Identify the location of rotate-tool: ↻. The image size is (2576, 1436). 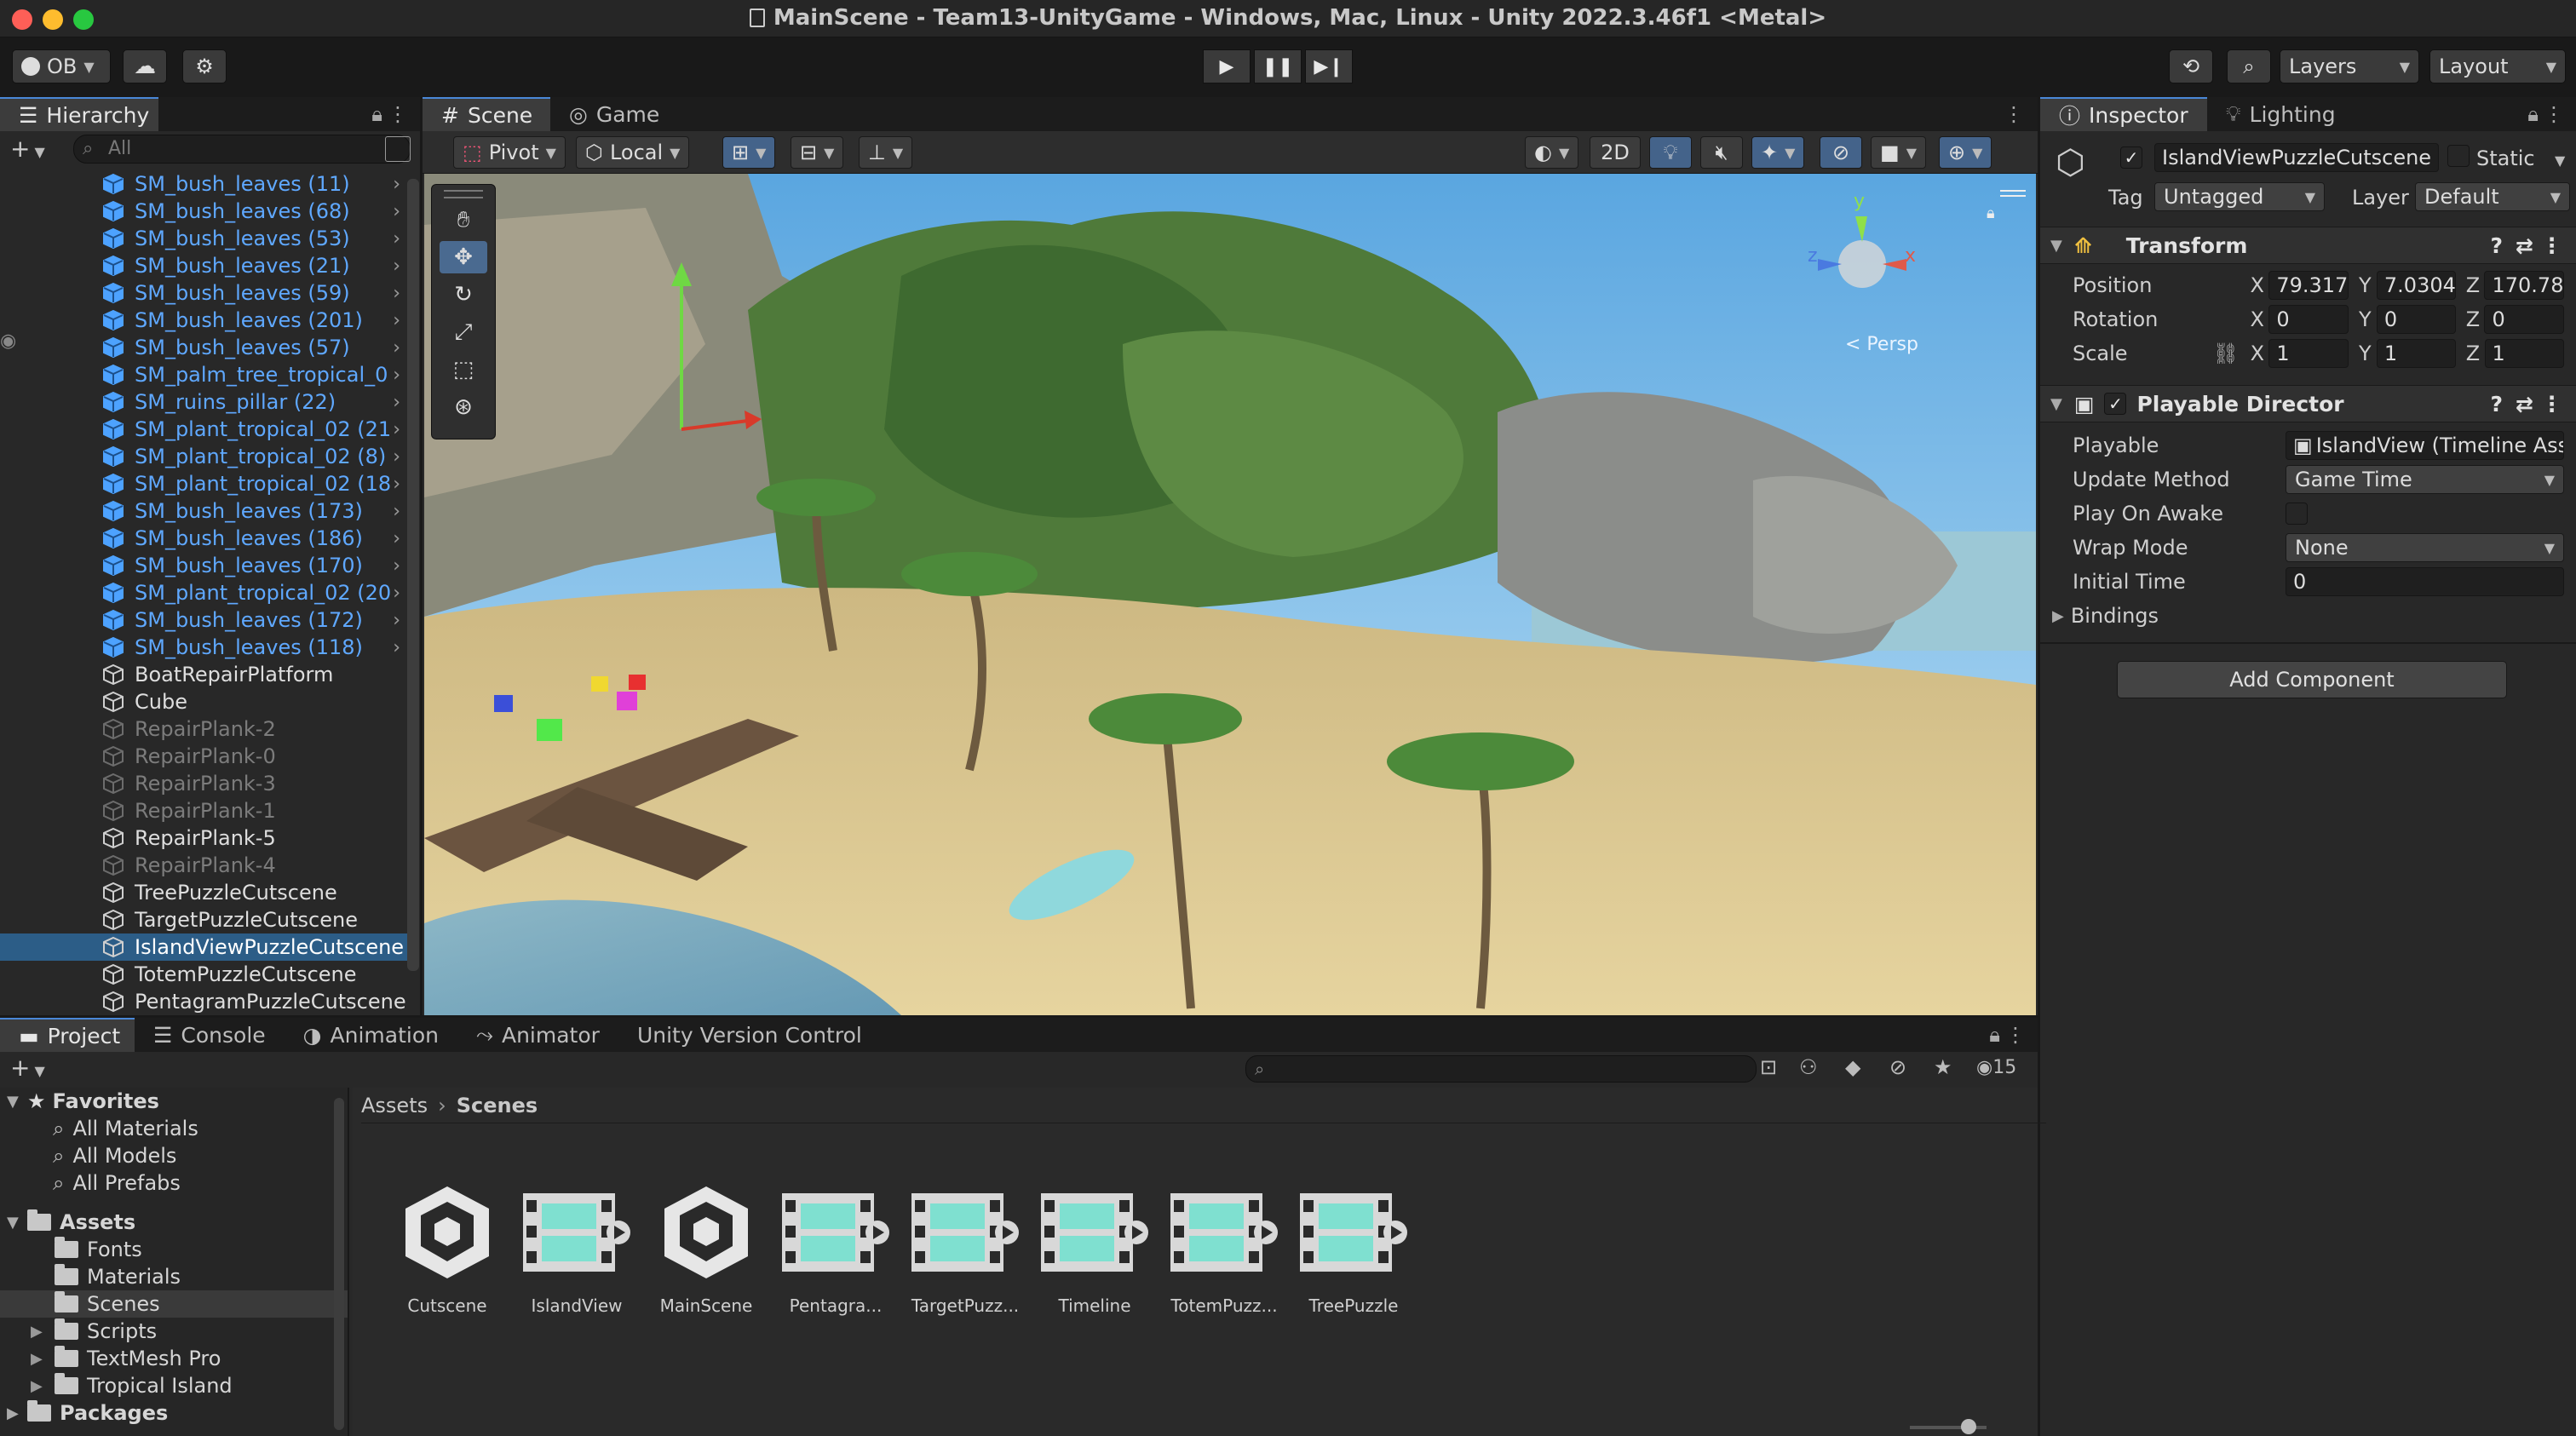
(464, 295).